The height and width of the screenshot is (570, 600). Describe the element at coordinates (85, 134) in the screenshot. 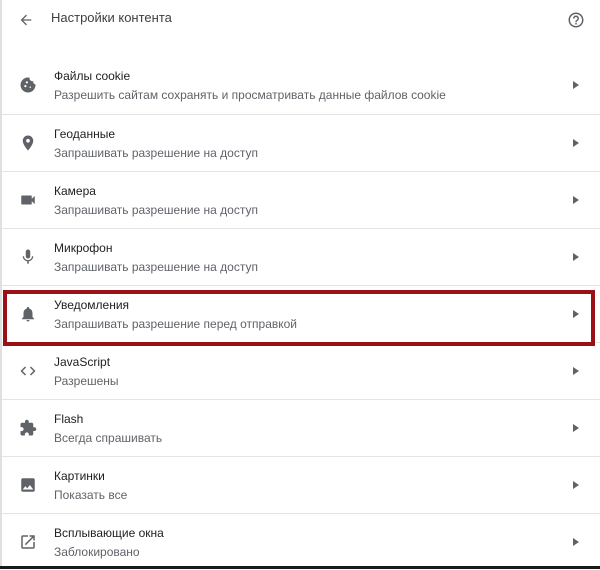

I see `settings-row-title: Геоданные` at that location.